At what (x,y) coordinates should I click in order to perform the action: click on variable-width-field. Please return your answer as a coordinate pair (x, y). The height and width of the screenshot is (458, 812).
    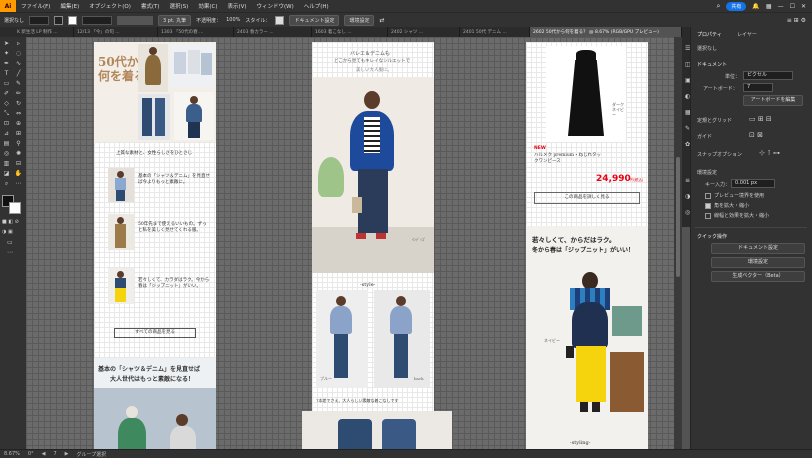
    Looking at the image, I should click on (135, 20).